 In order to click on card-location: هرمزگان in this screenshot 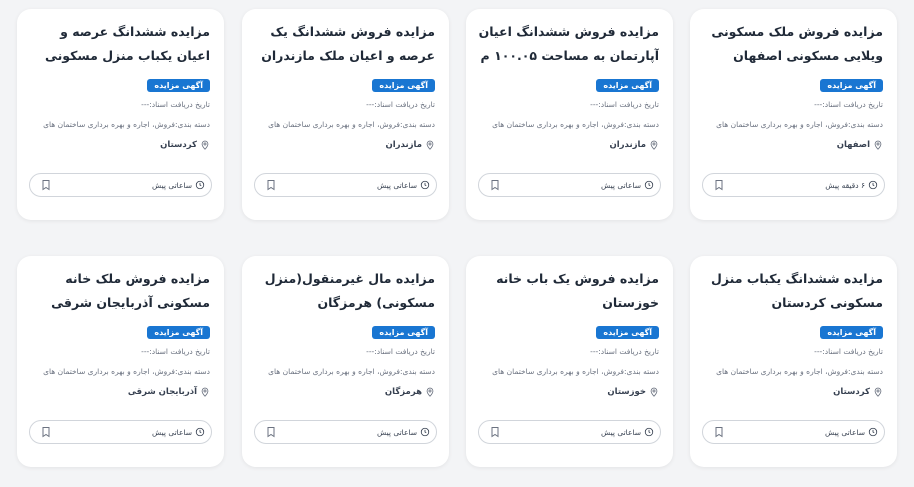, I will do `click(344, 392)`.